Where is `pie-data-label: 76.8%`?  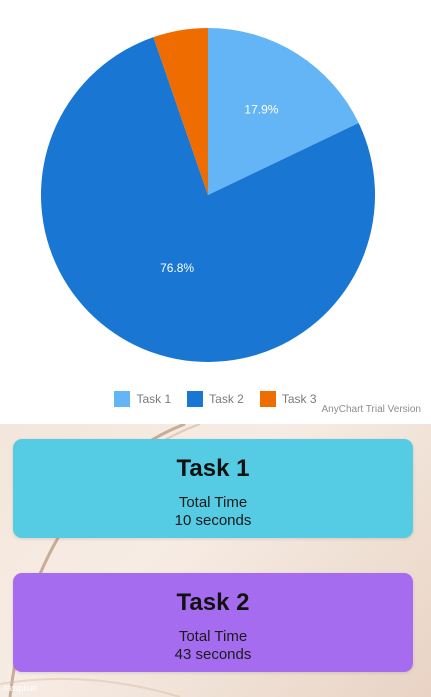 pie-data-label: 76.8% is located at coordinates (177, 268).